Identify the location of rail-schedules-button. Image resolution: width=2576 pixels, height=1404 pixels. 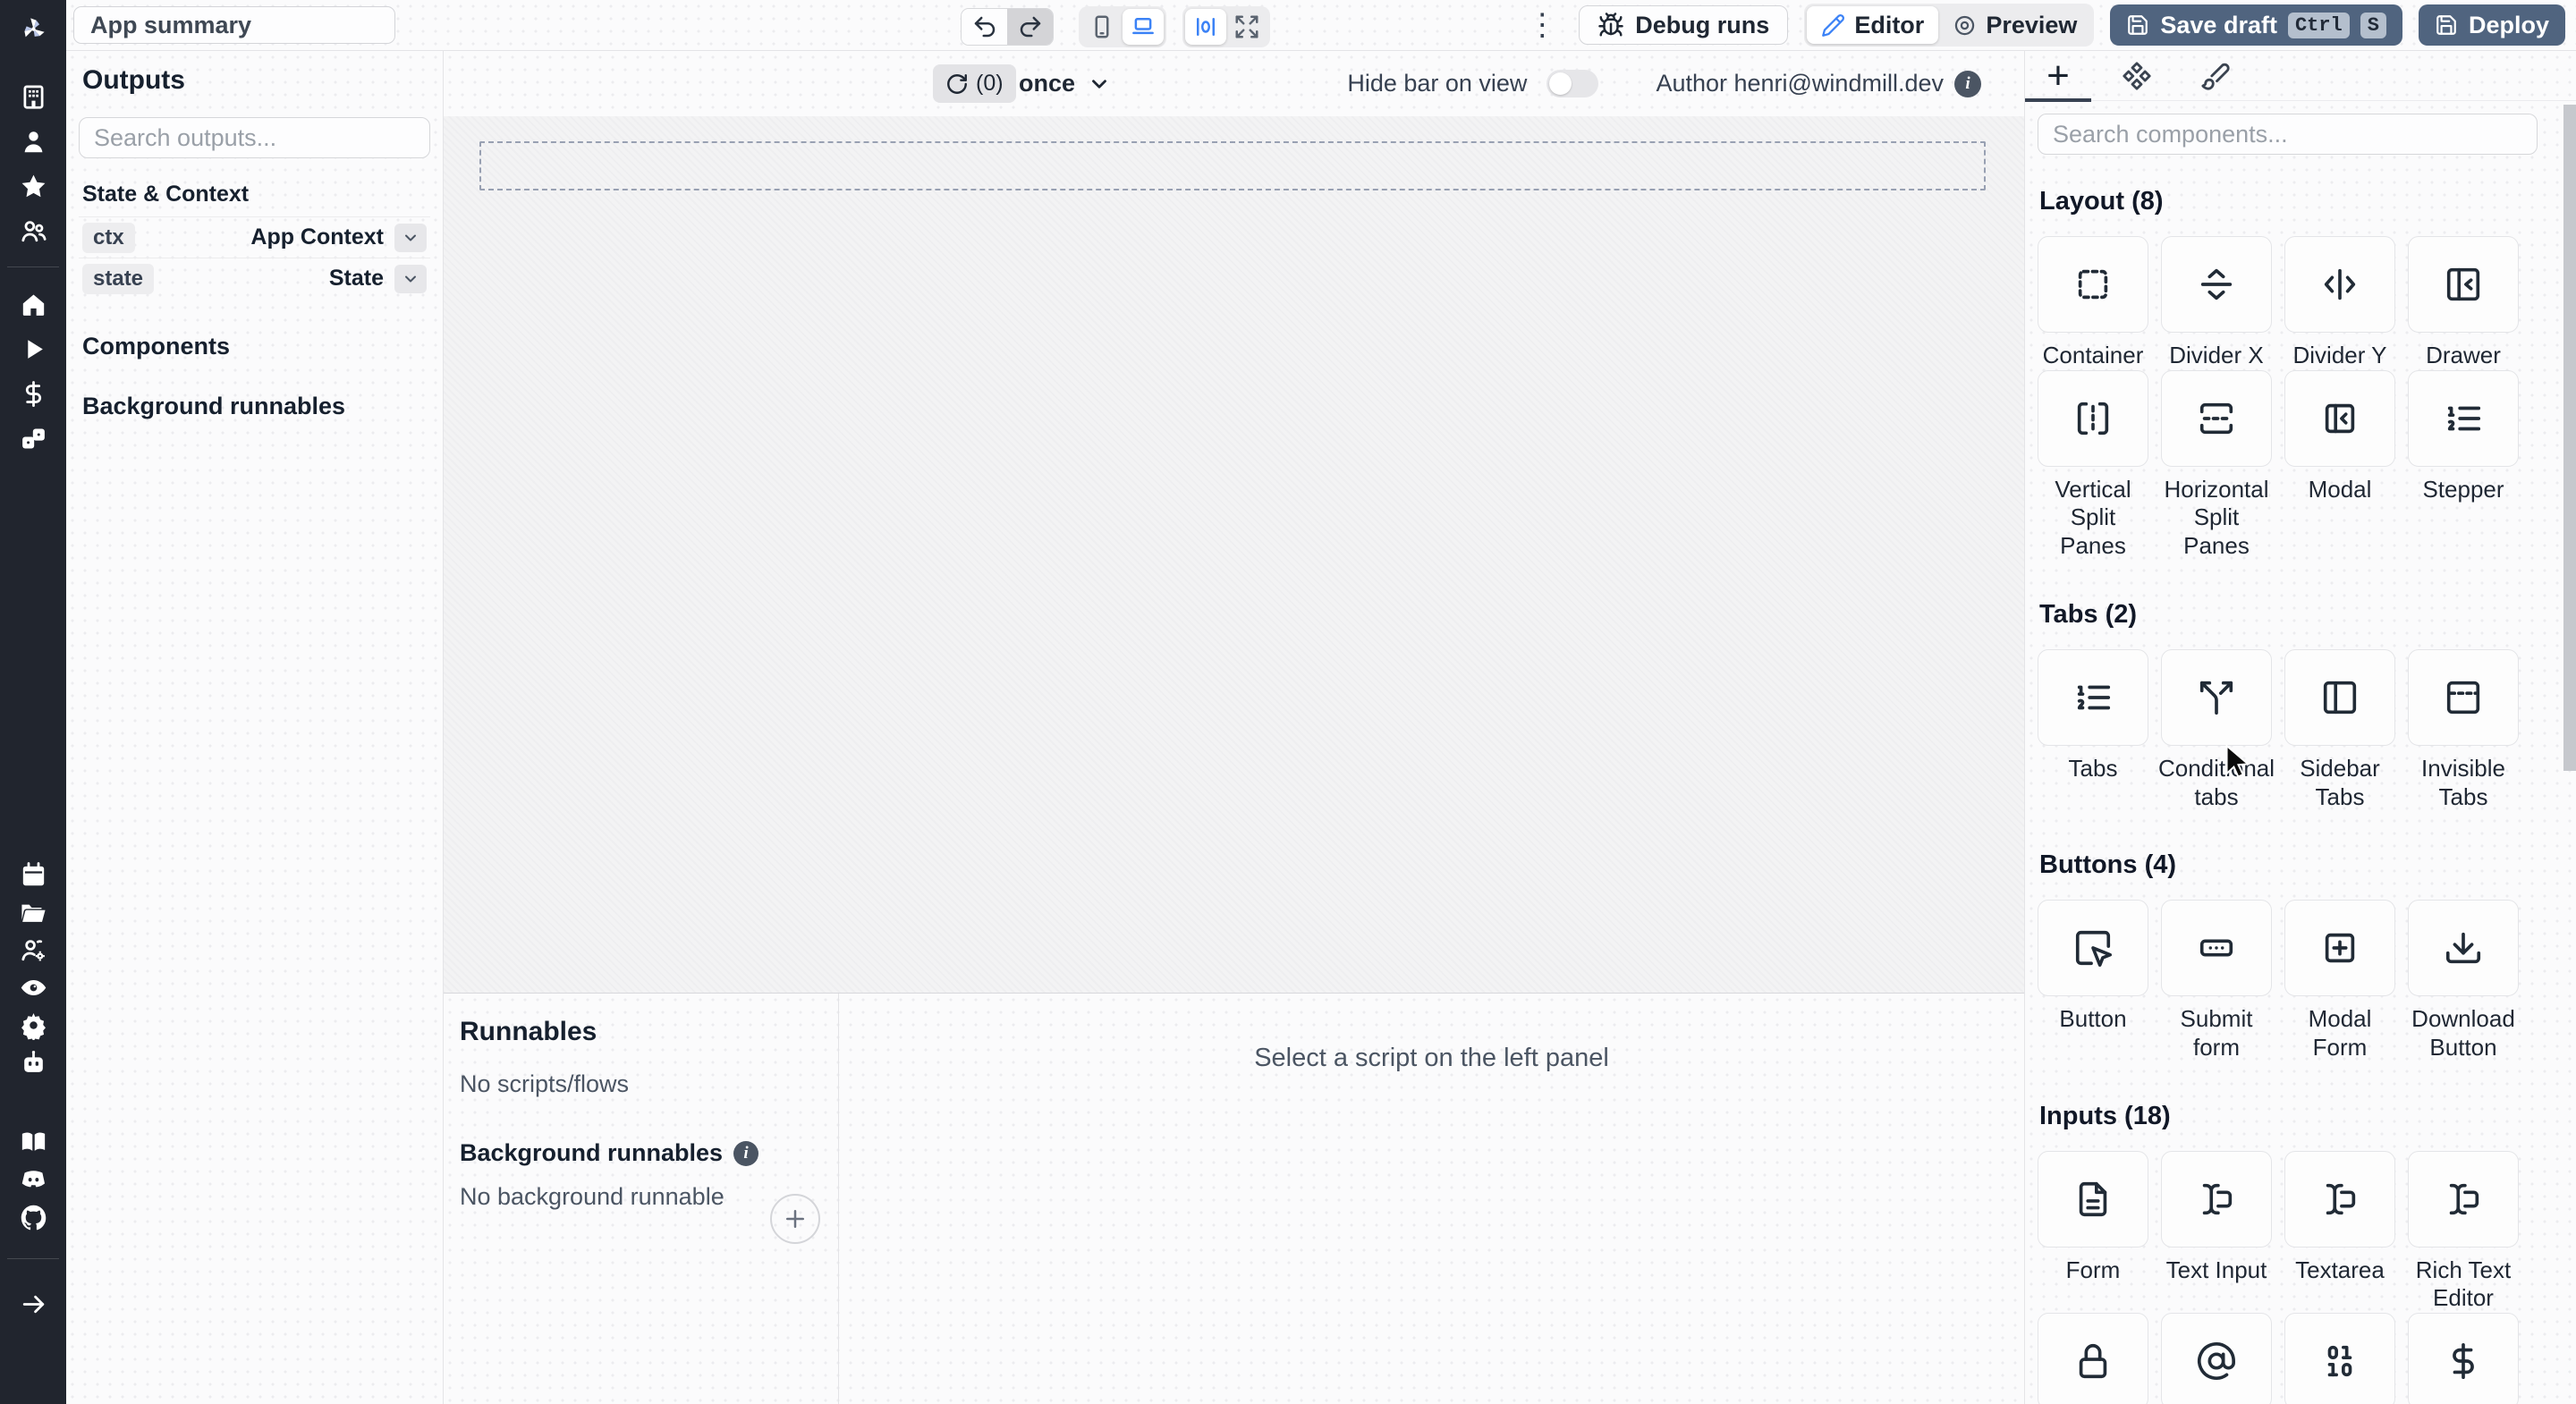
(33, 875).